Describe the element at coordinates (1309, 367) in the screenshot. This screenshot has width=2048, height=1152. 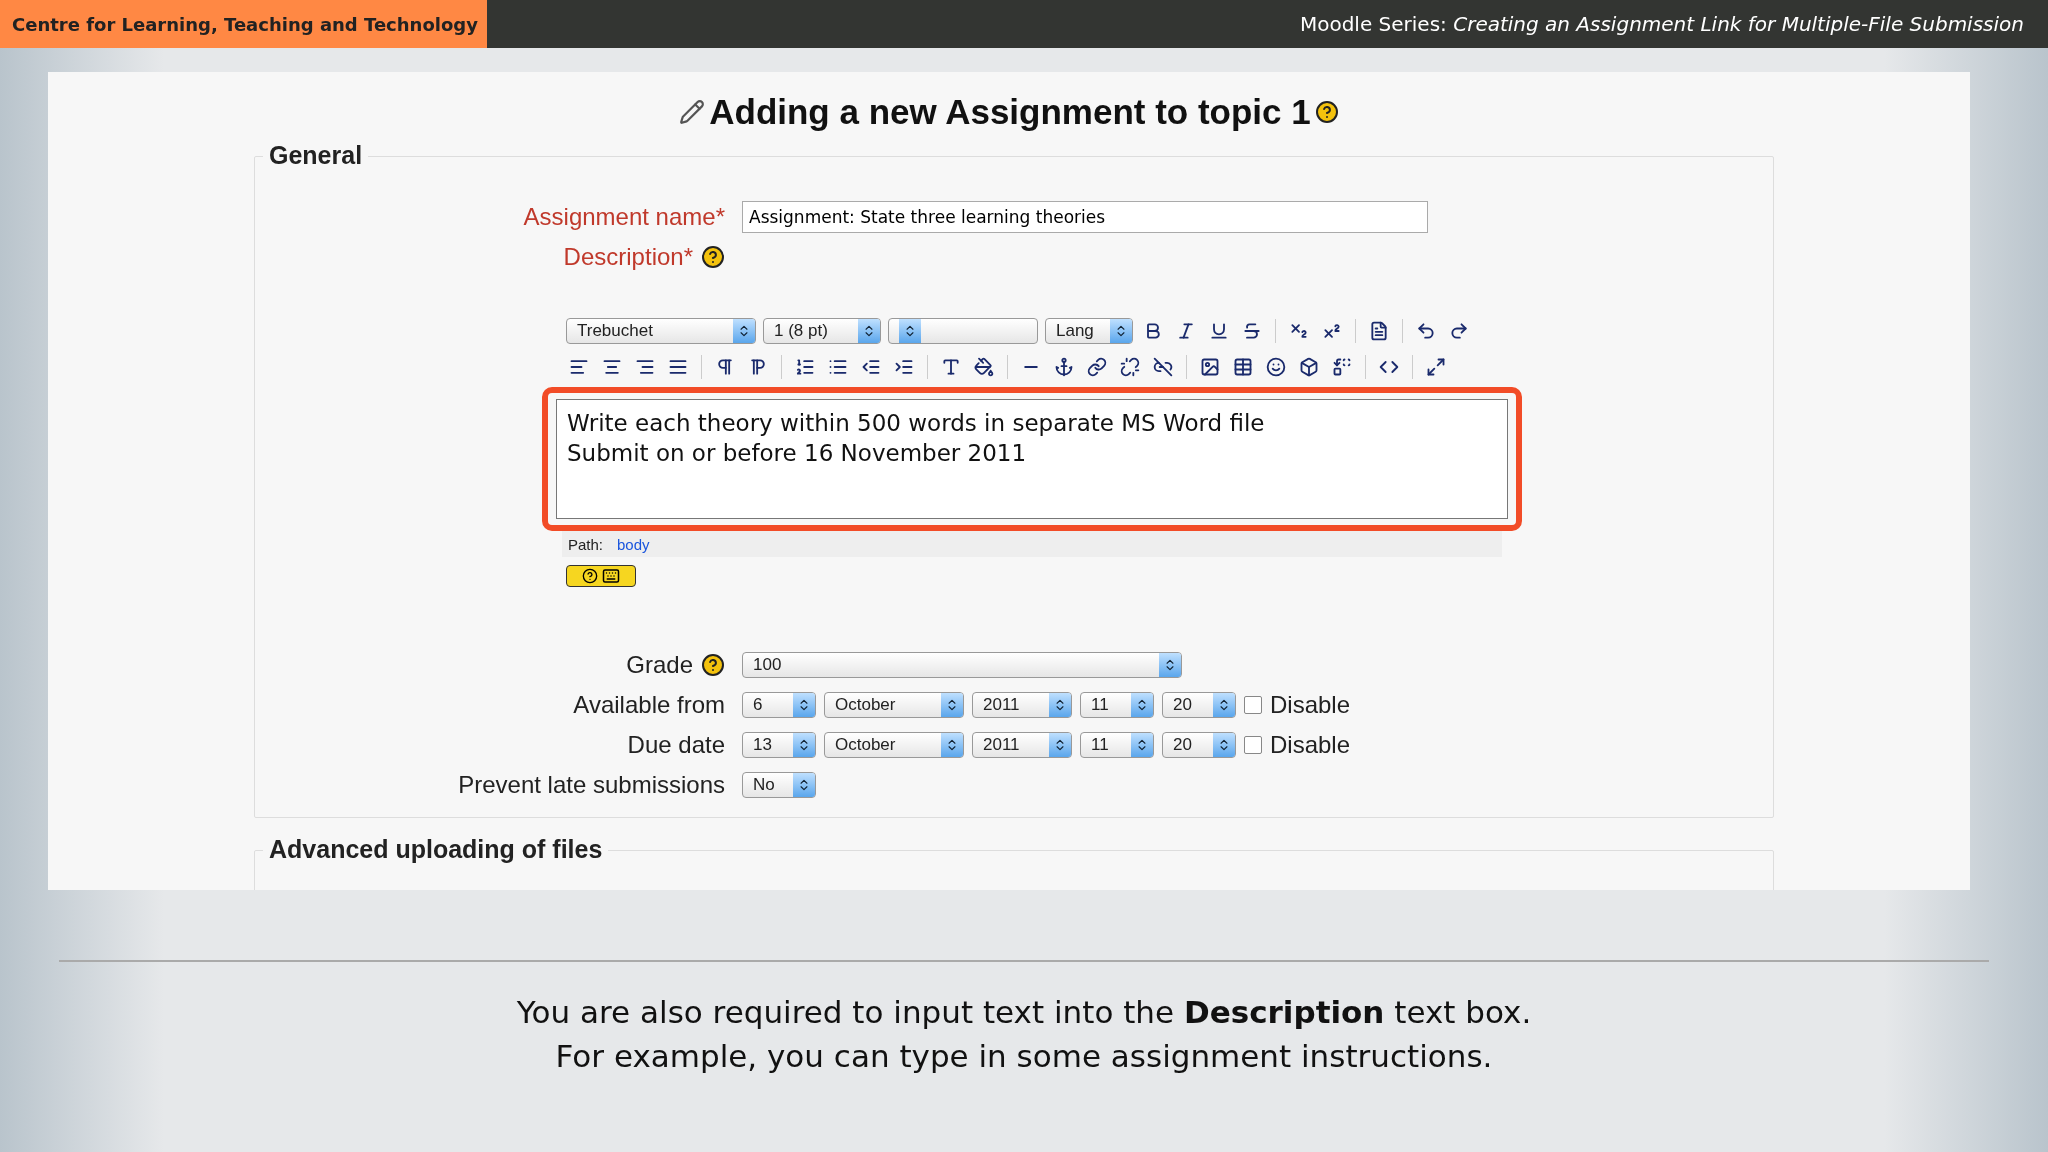
I see `cube-icon` at that location.